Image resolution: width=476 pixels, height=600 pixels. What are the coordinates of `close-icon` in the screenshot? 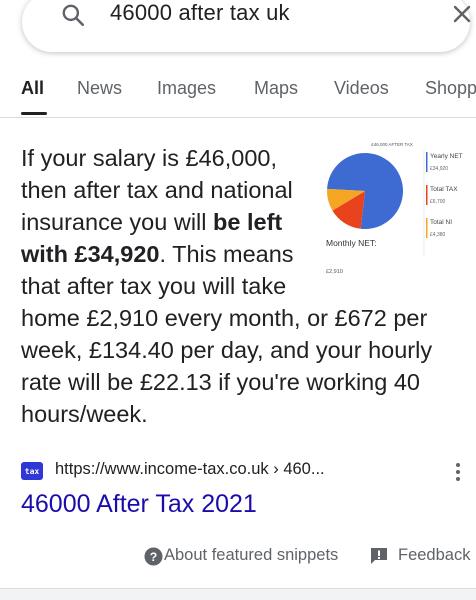 It's located at (462, 14).